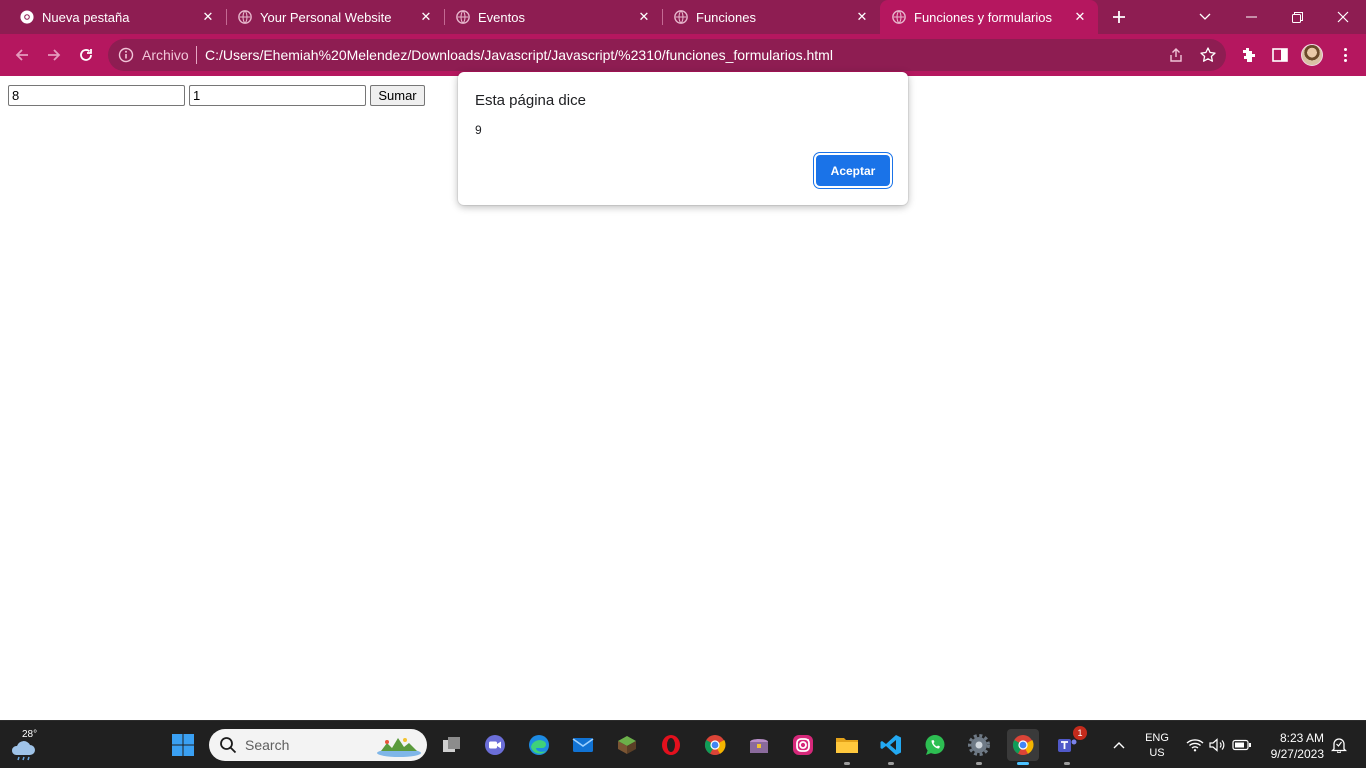  I want to click on treasure-chest-icon, so click(759, 746).